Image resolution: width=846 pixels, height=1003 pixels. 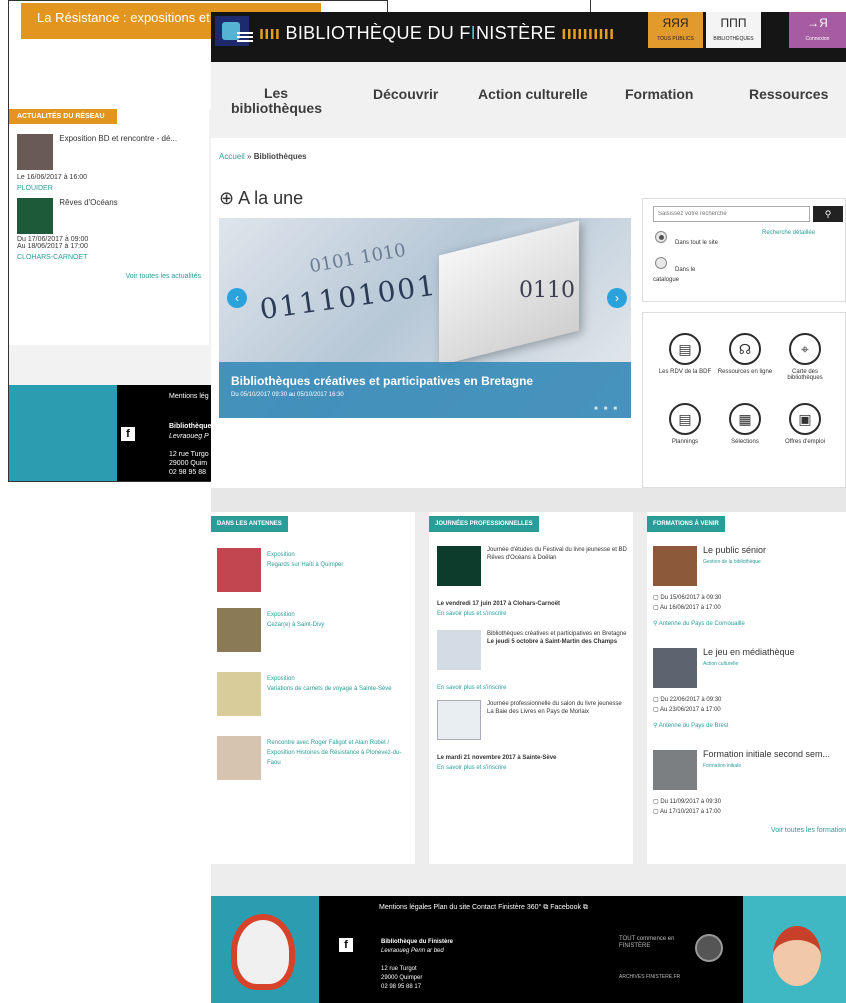 What do you see at coordinates (675, 30) in the screenshot?
I see `all-public-button: ЯЯЯ TOUS PUBLICS` at bounding box center [675, 30].